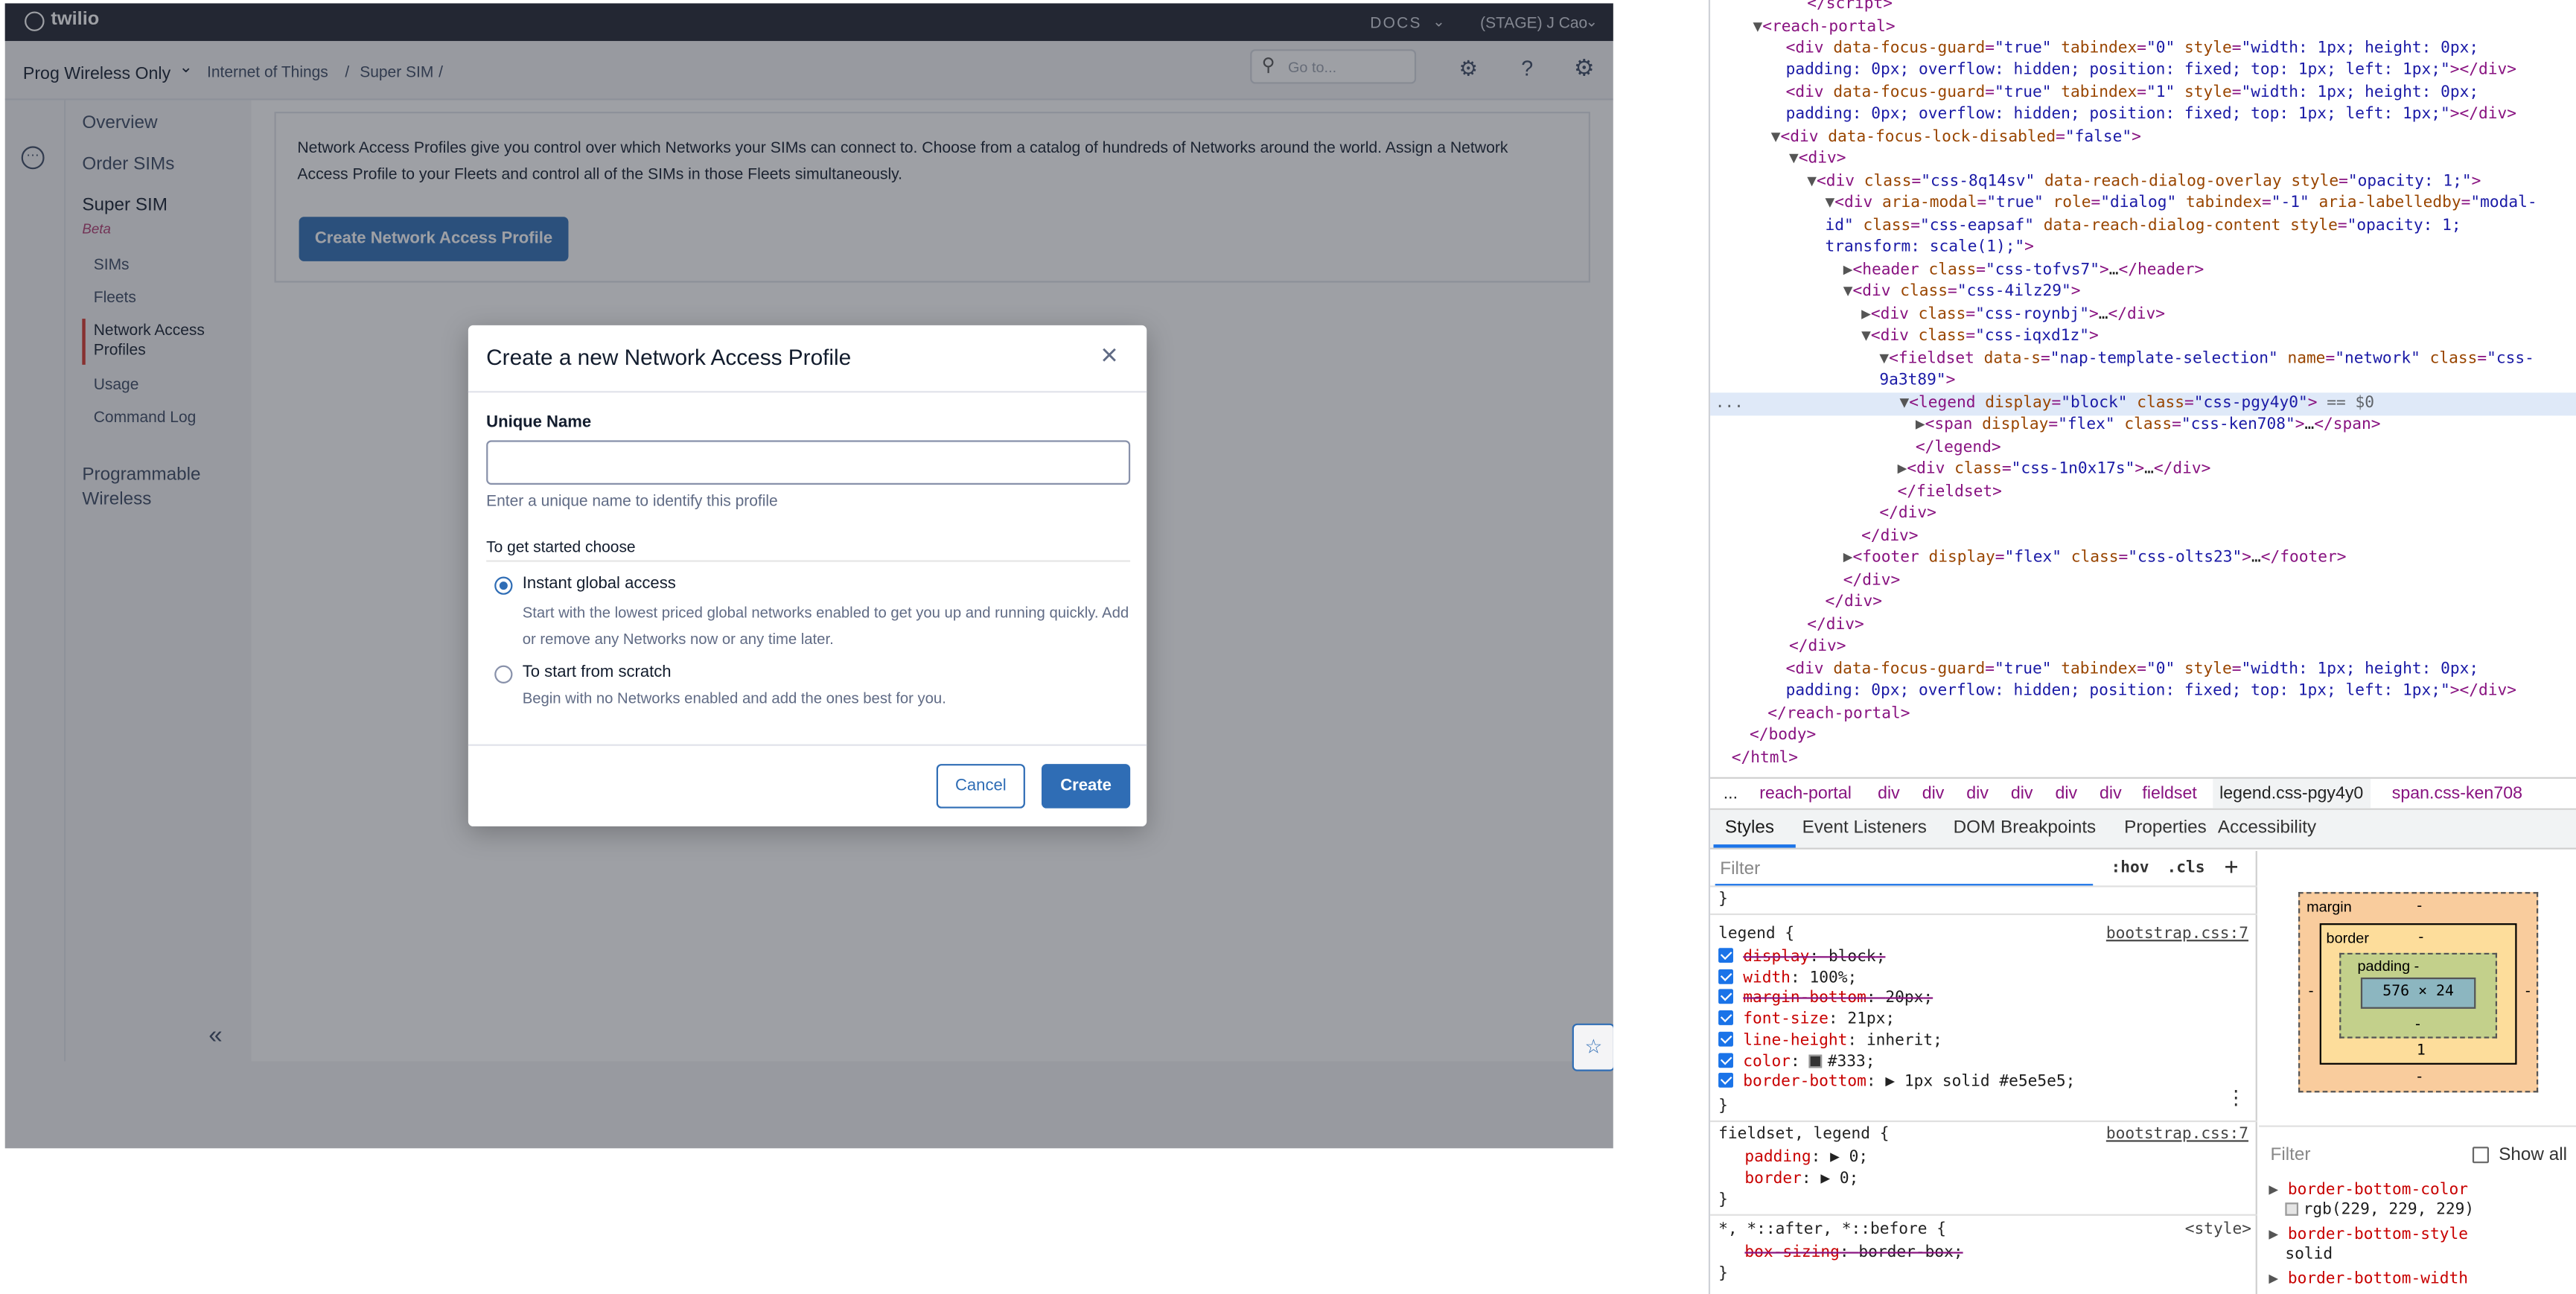 The width and height of the screenshot is (2576, 1294). I want to click on unique-name-input, so click(808, 462).